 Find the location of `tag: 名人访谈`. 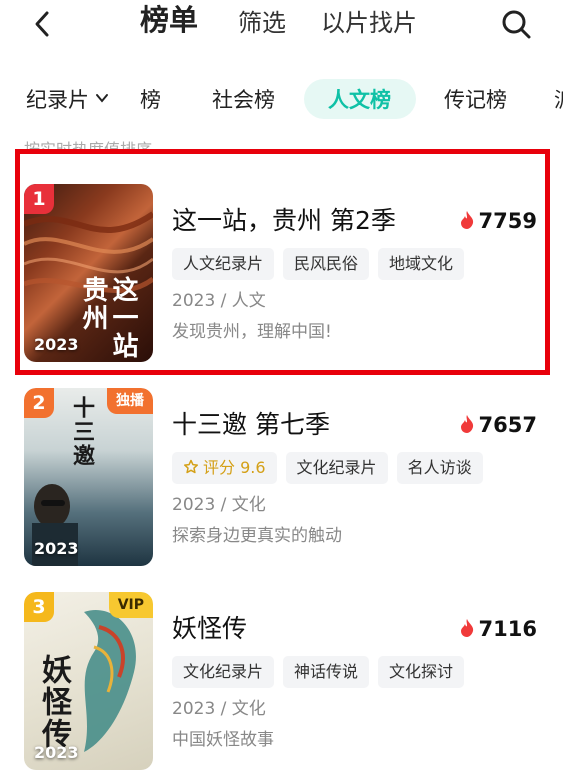

tag: 名人访谈 is located at coordinates (439, 468).